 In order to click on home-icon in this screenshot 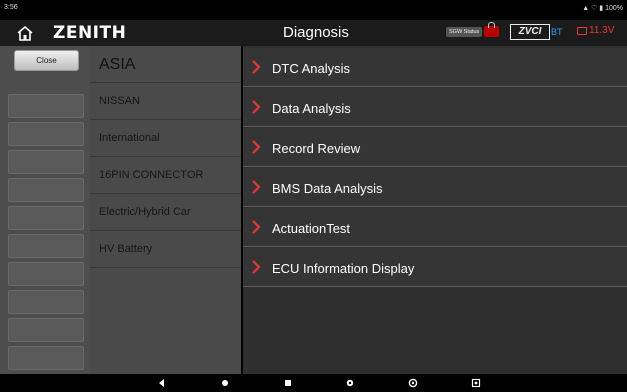, I will do `click(25, 33)`.